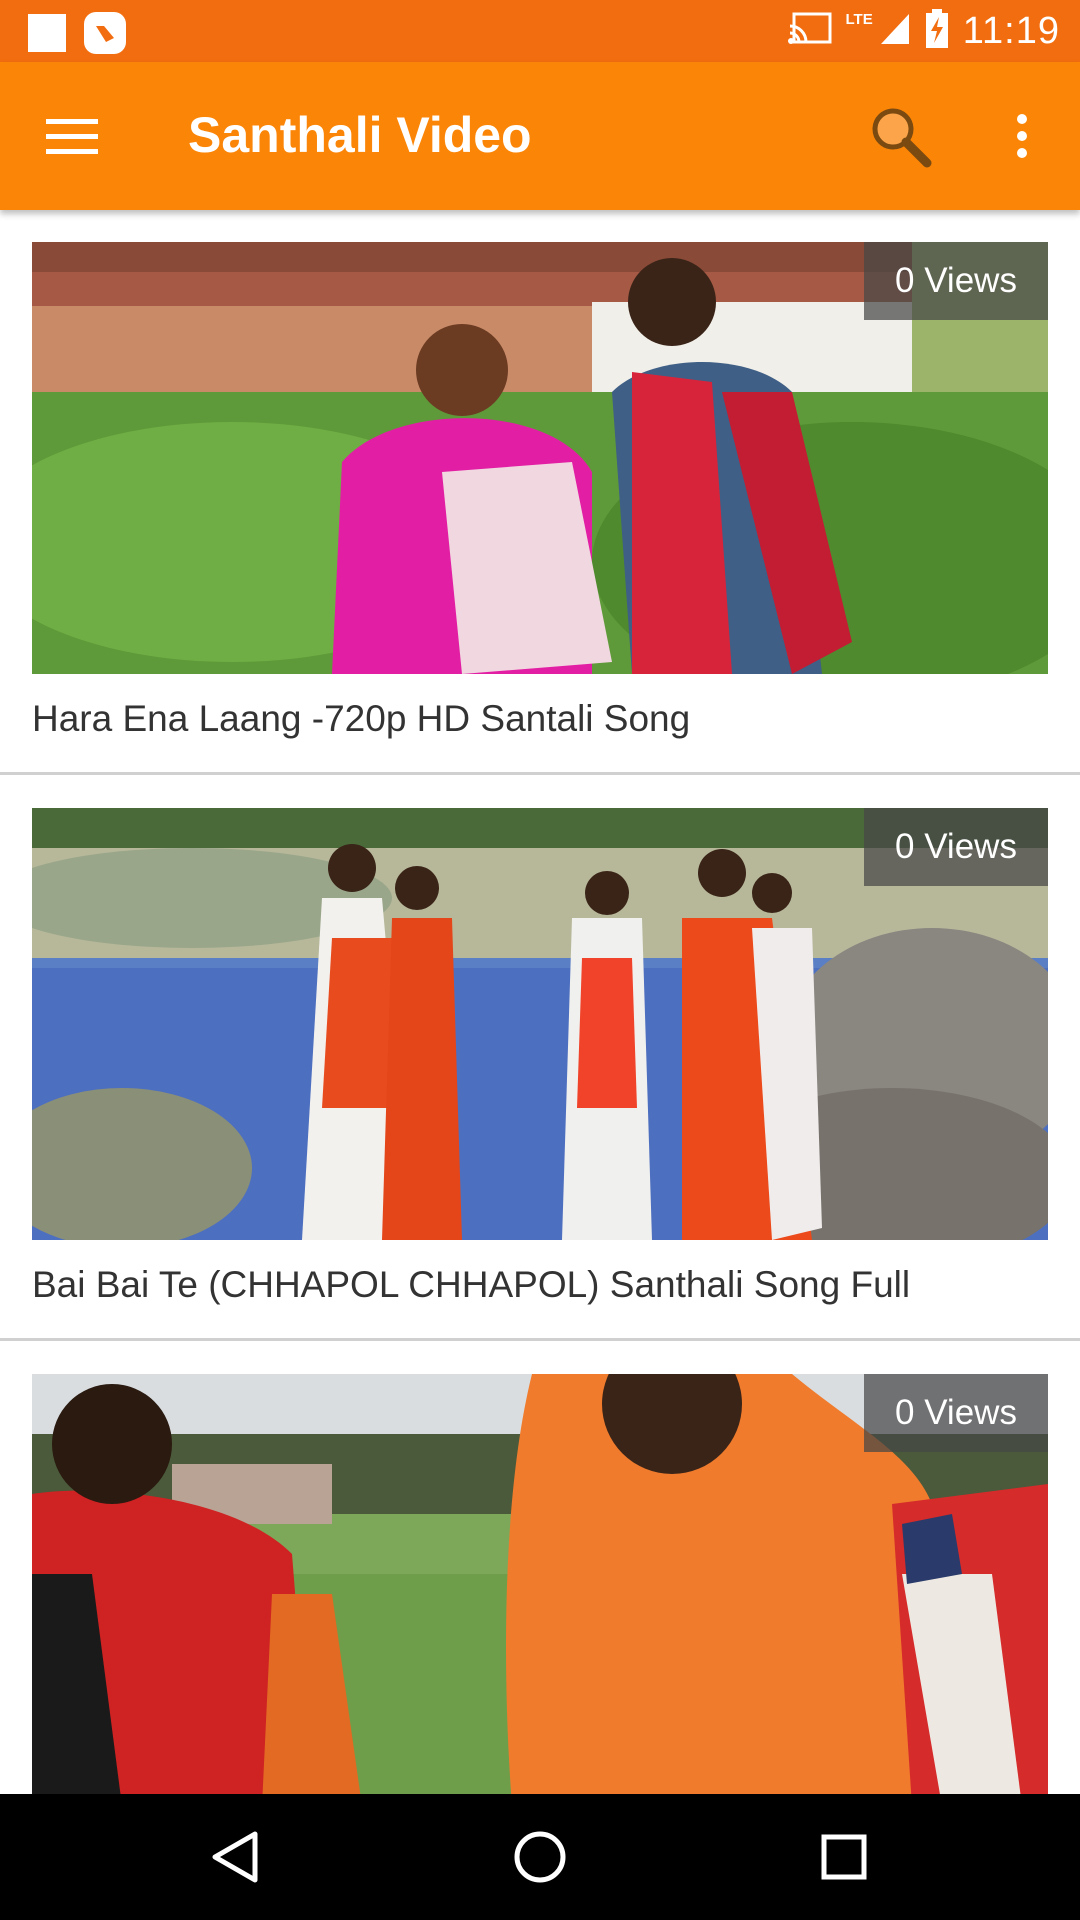 The width and height of the screenshot is (1080, 1920). I want to click on notification-square-icon, so click(47, 33).